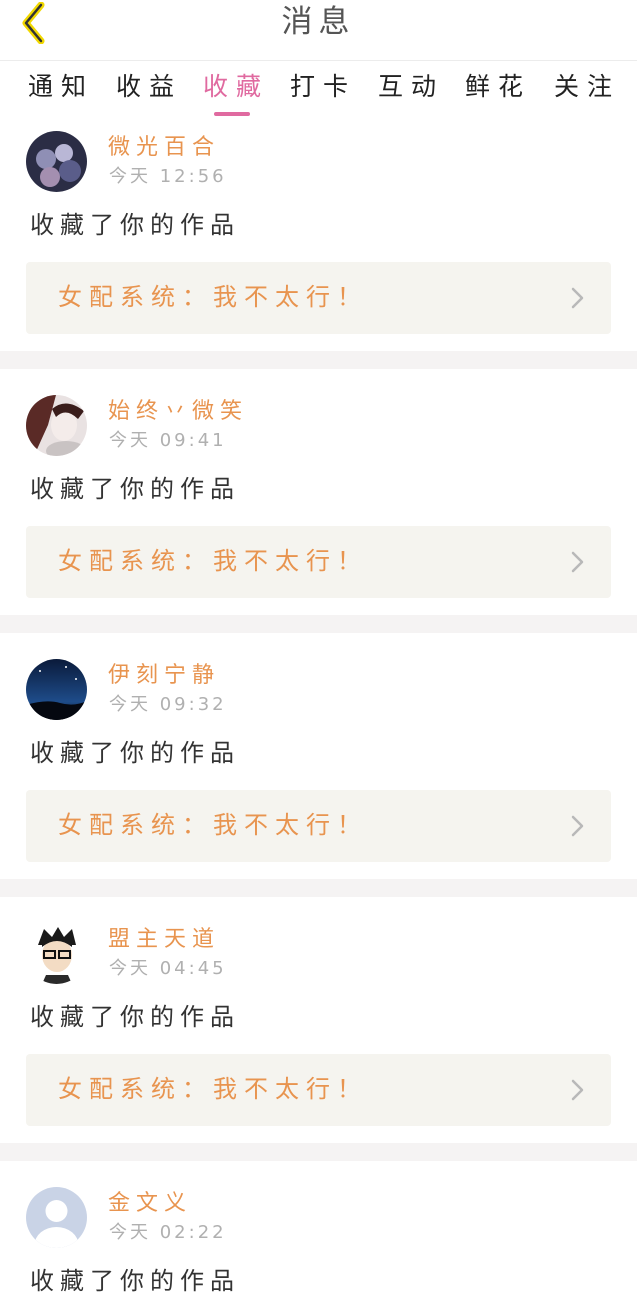 This screenshot has width=637, height=1297. Describe the element at coordinates (232, 114) in the screenshot. I see `active-tab-indicator` at that location.